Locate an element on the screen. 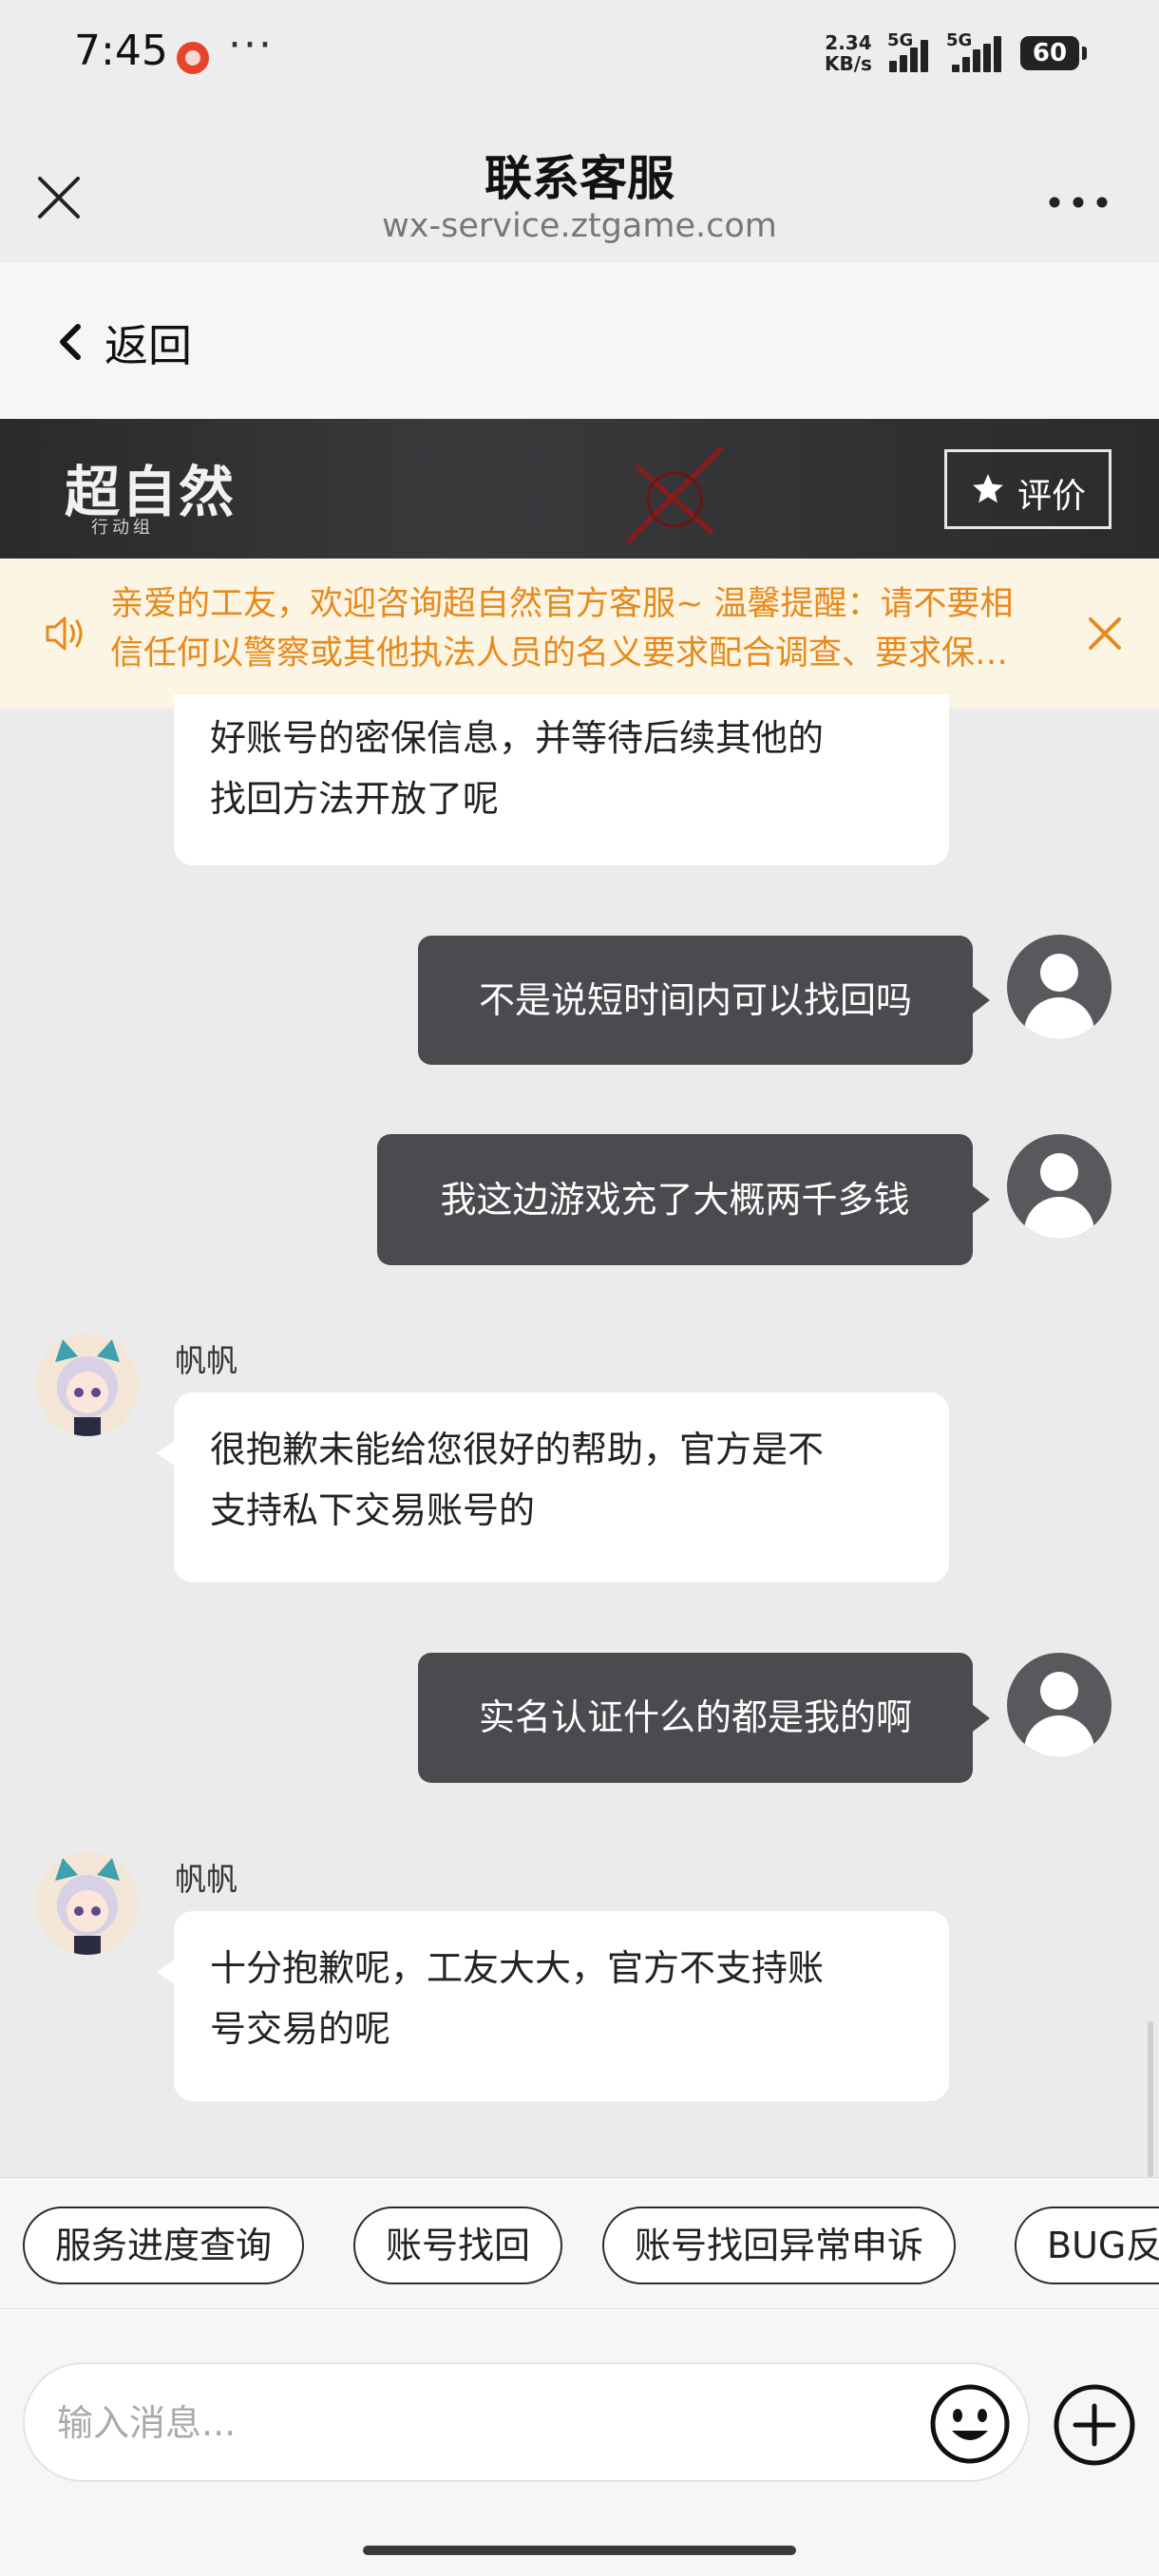 This screenshot has width=1159, height=2576. signal-icon-sim2: 5G is located at coordinates (976, 51).